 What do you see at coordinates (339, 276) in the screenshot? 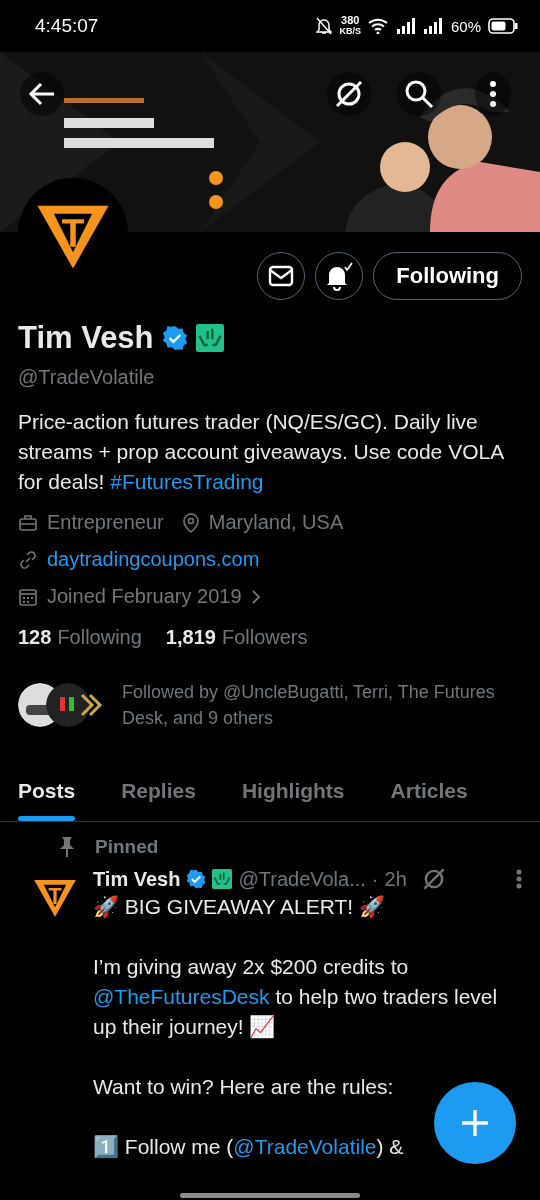
I see `notification-button` at bounding box center [339, 276].